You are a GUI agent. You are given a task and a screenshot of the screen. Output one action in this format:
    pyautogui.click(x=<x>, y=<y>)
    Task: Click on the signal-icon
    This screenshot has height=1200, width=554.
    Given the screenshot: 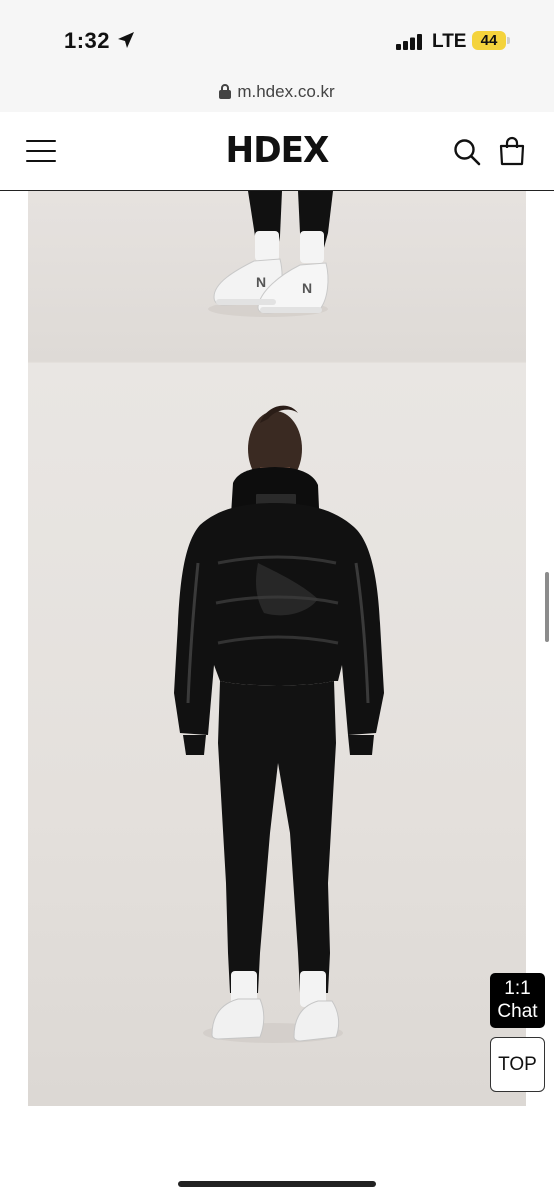 What is the action you would take?
    pyautogui.click(x=409, y=42)
    